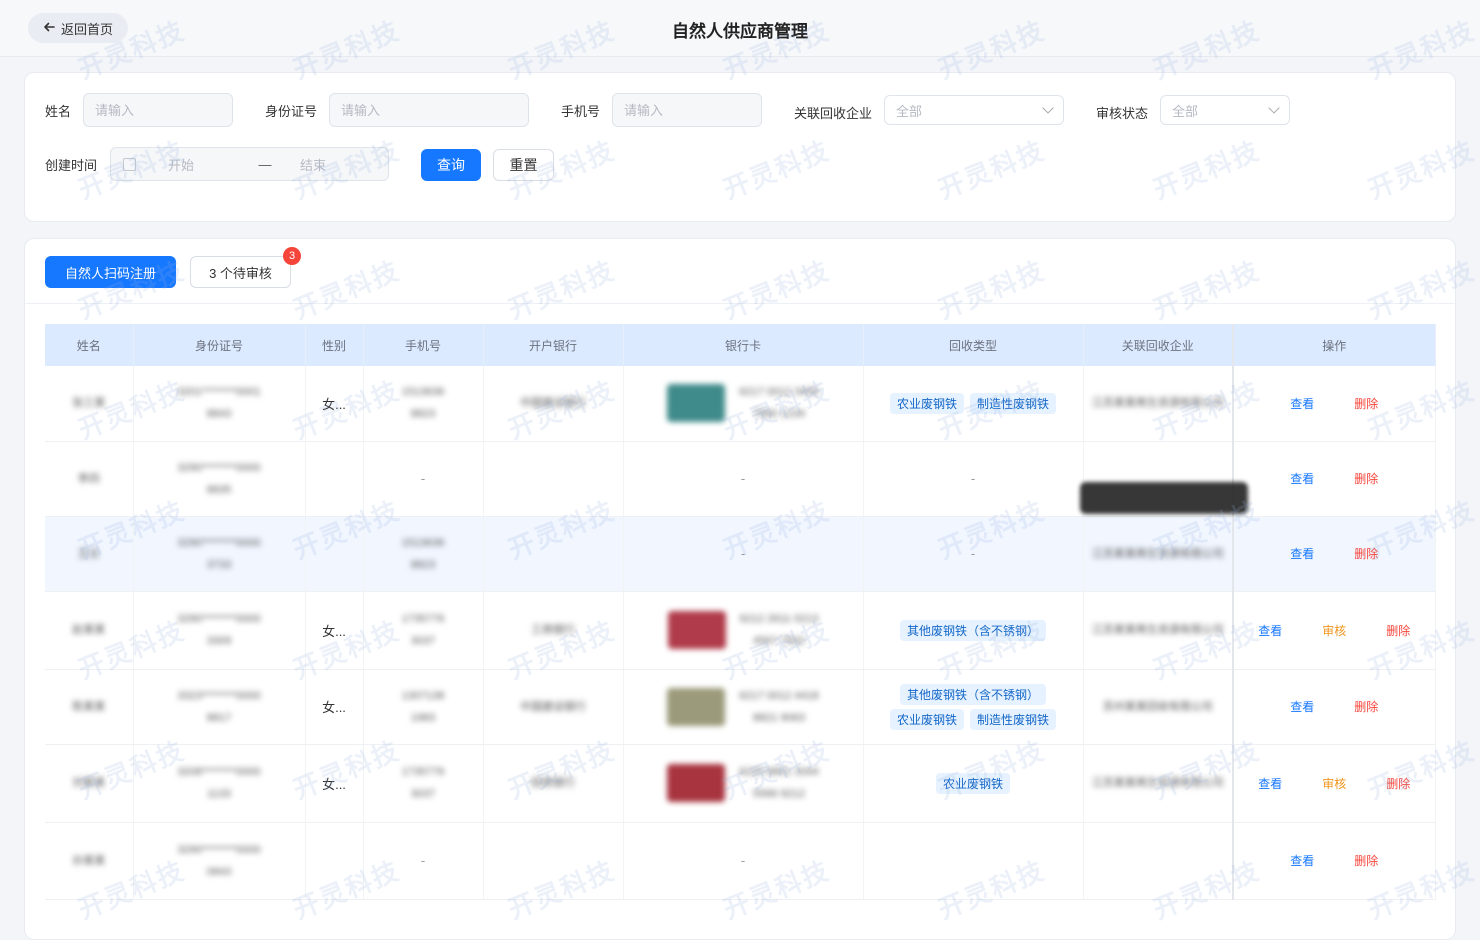 Image resolution: width=1480 pixels, height=940 pixels. What do you see at coordinates (219, 478) in the screenshot?
I see `idcard-cell-value: 3290********0000 8835` at bounding box center [219, 478].